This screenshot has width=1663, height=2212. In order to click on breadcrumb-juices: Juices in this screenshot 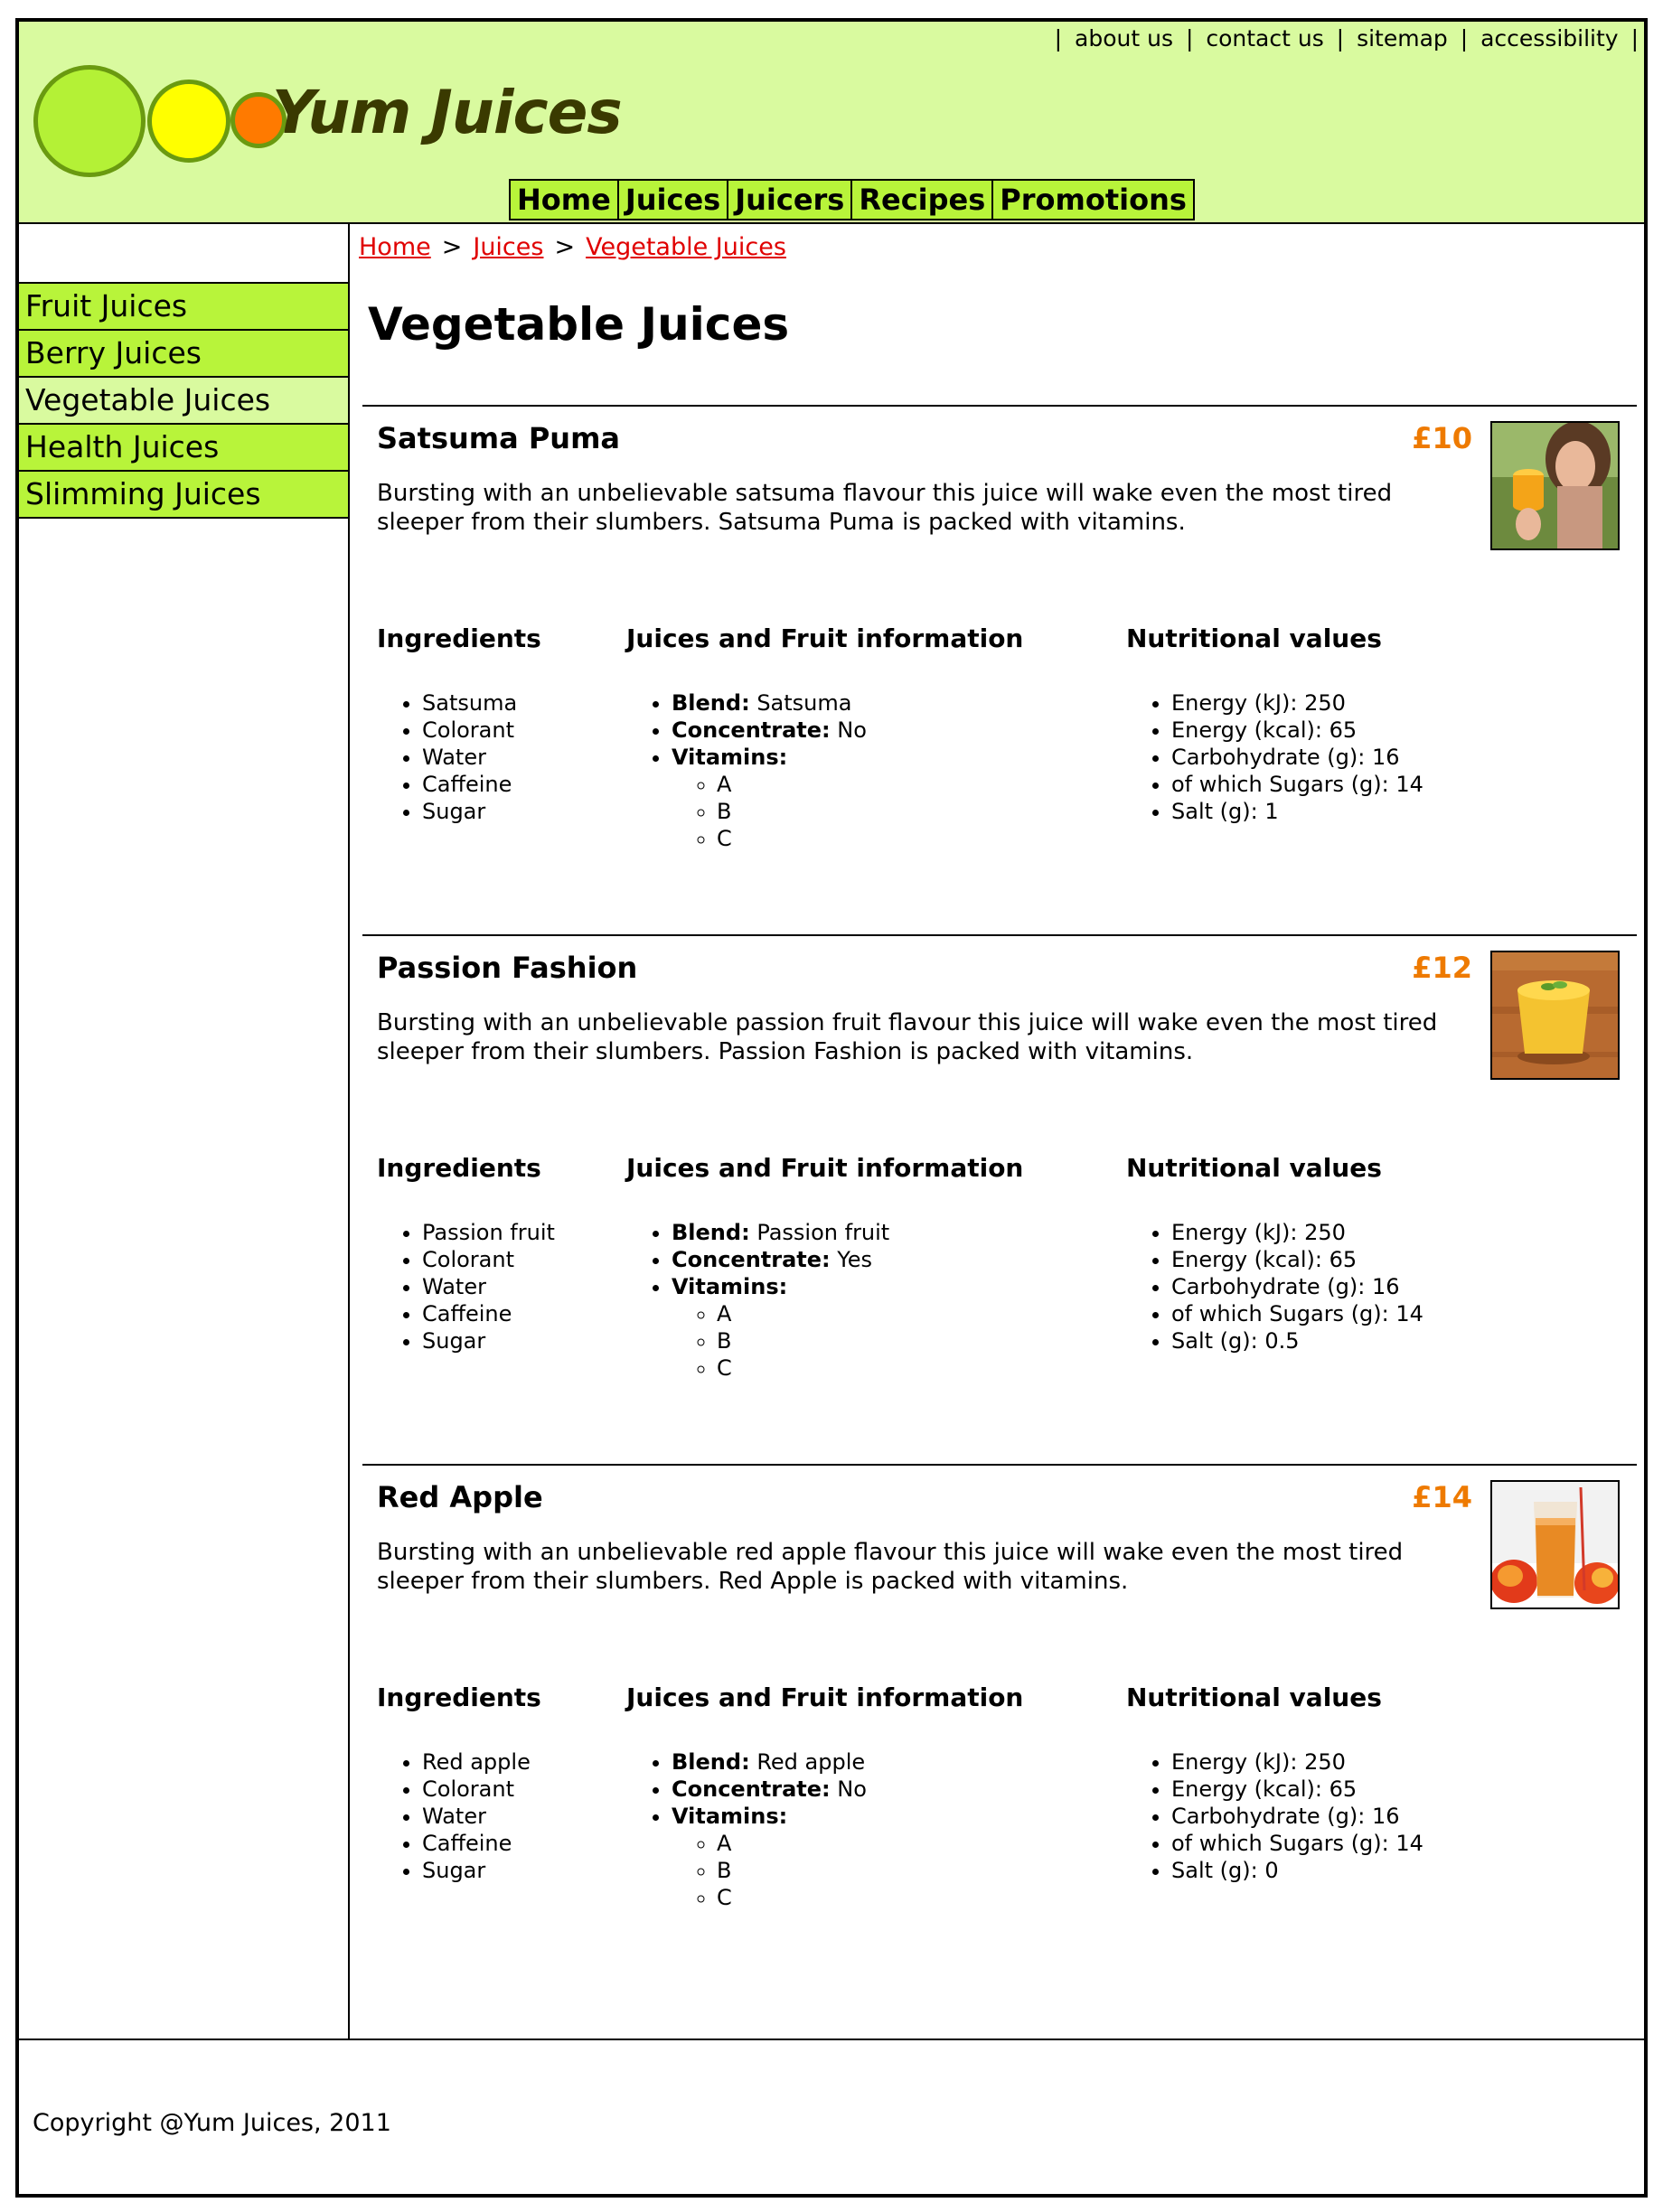, I will do `click(508, 247)`.